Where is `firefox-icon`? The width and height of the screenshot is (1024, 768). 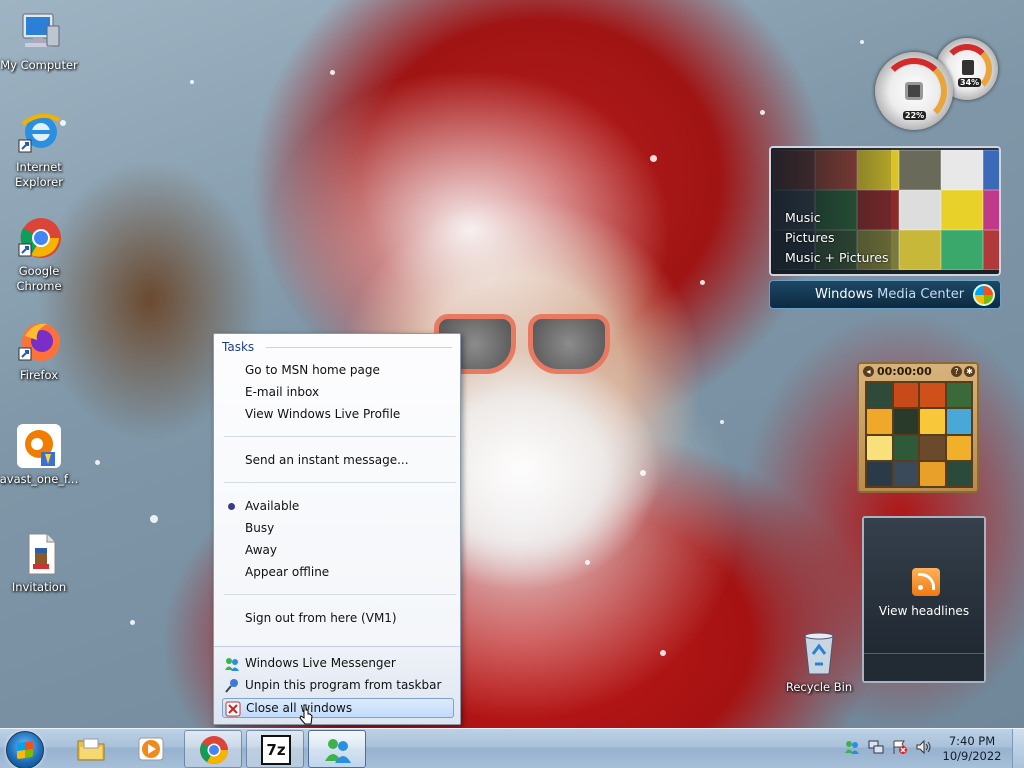
firefox-icon is located at coordinates (39, 342).